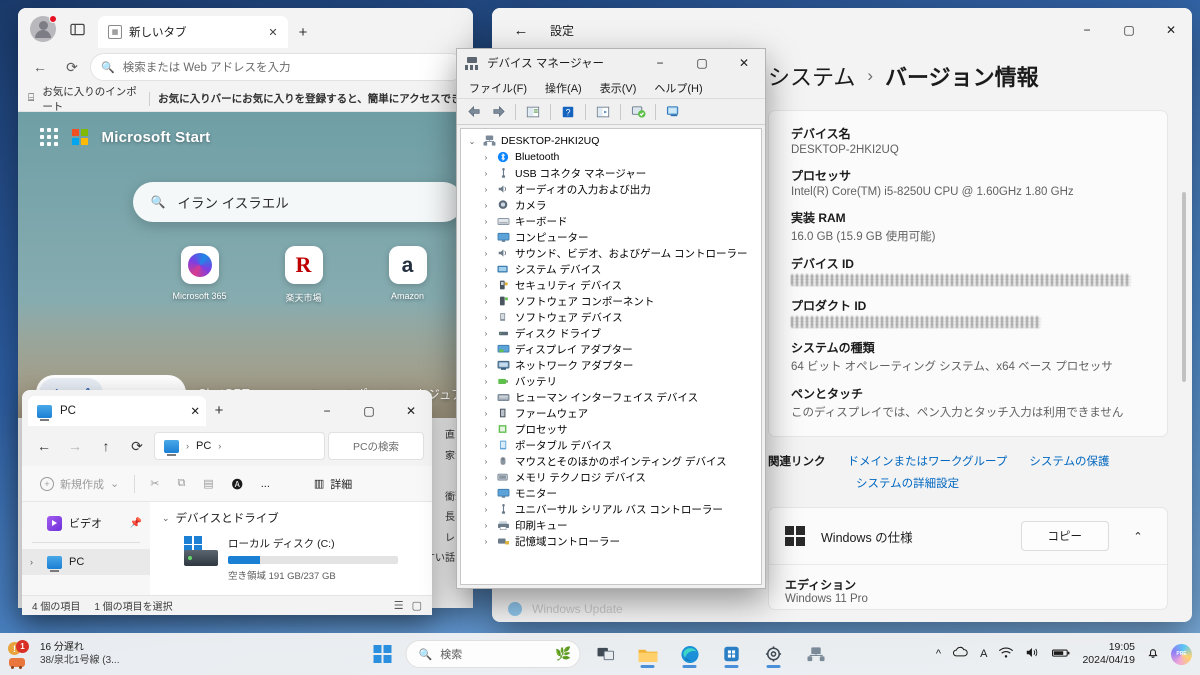 The height and width of the screenshot is (675, 1200). What do you see at coordinates (383, 654) in the screenshot?
I see `start-button` at bounding box center [383, 654].